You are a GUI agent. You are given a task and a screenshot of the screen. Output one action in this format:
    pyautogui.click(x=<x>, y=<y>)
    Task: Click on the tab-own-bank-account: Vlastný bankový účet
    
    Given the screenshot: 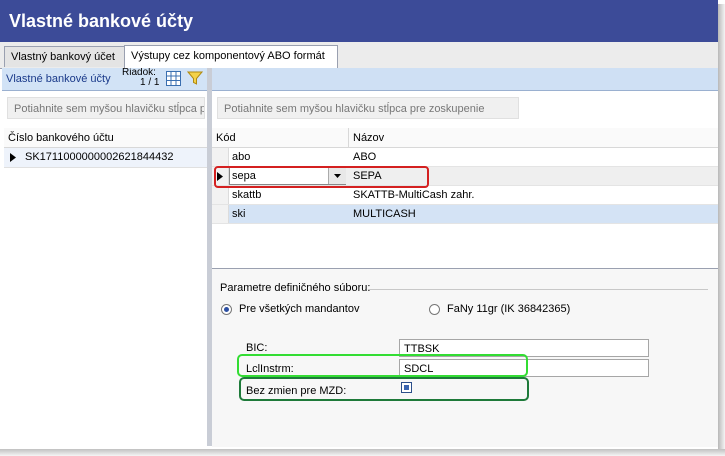 What is the action you would take?
    pyautogui.click(x=64, y=56)
    